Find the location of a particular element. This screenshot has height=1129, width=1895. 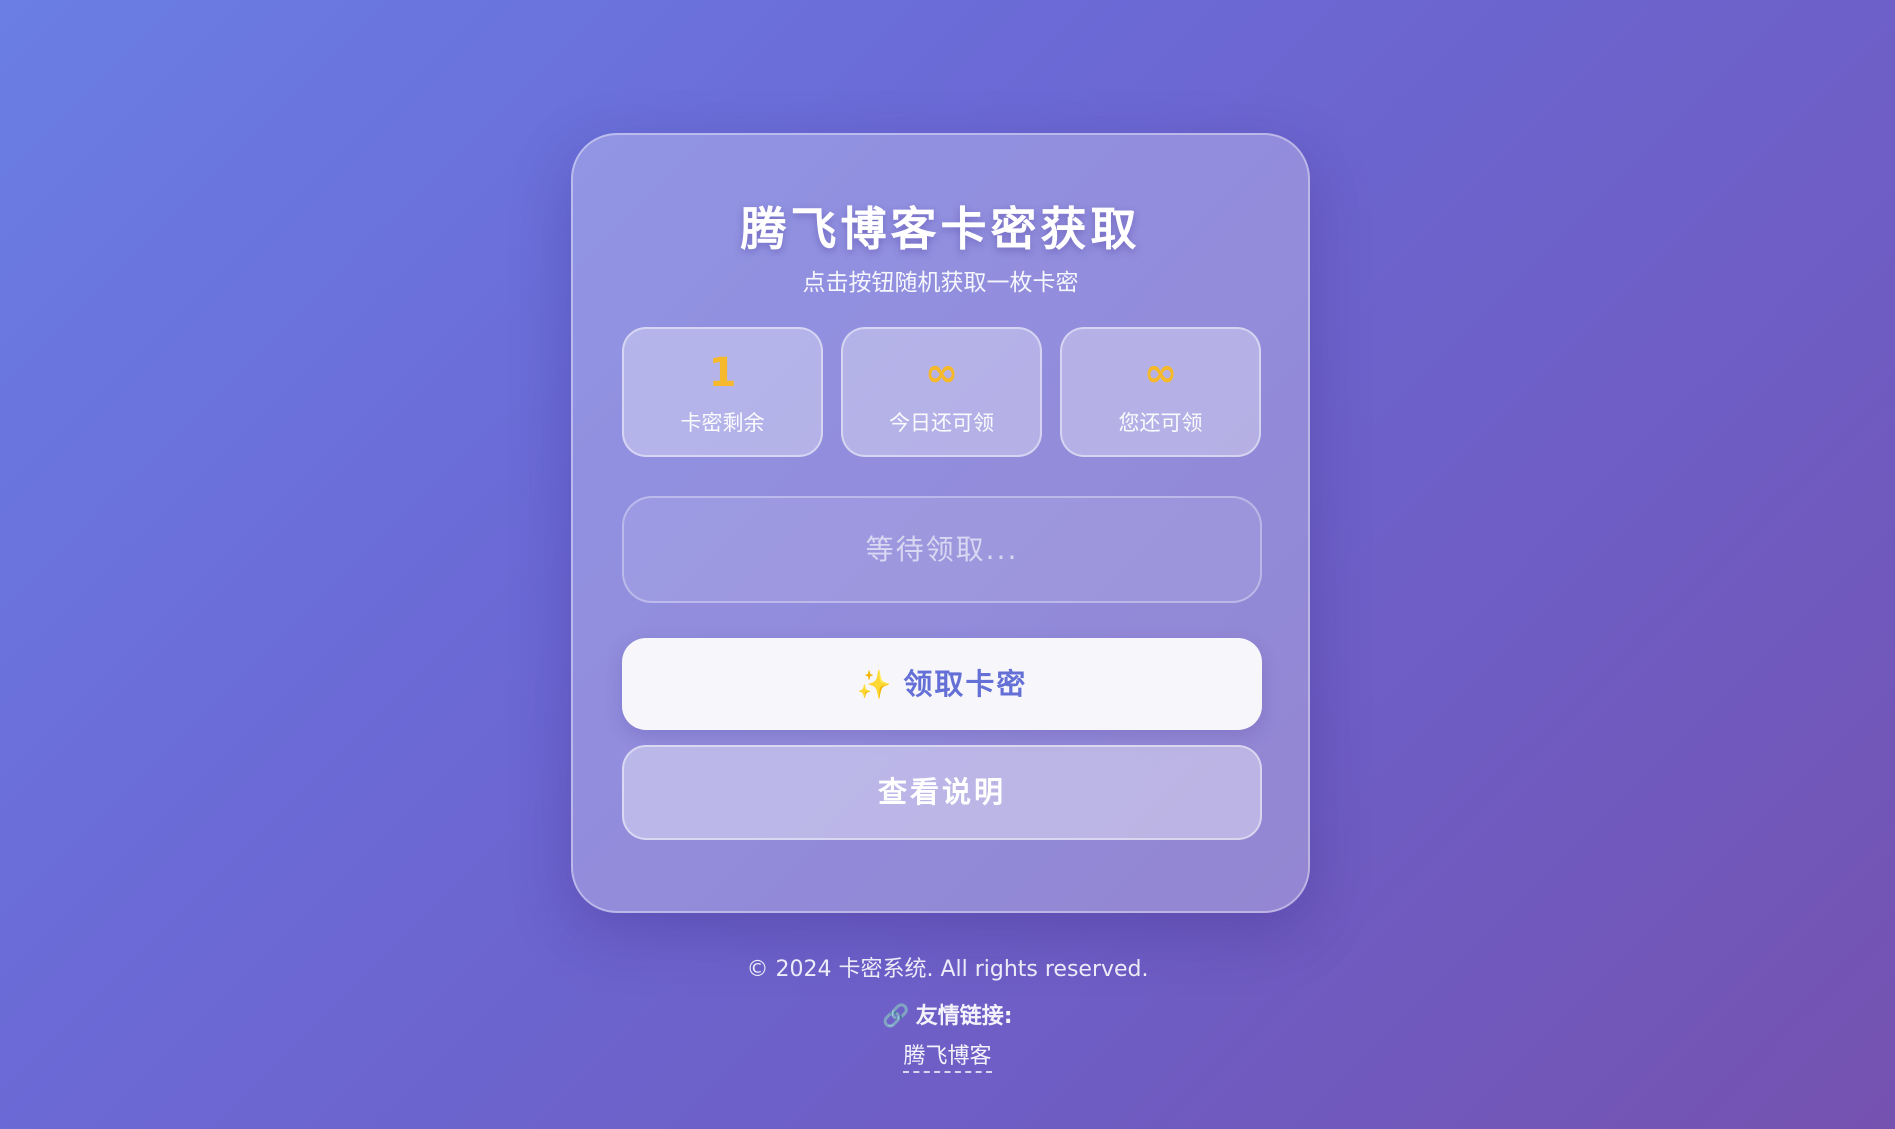

stat-label: 您还可领 is located at coordinates (1160, 423).